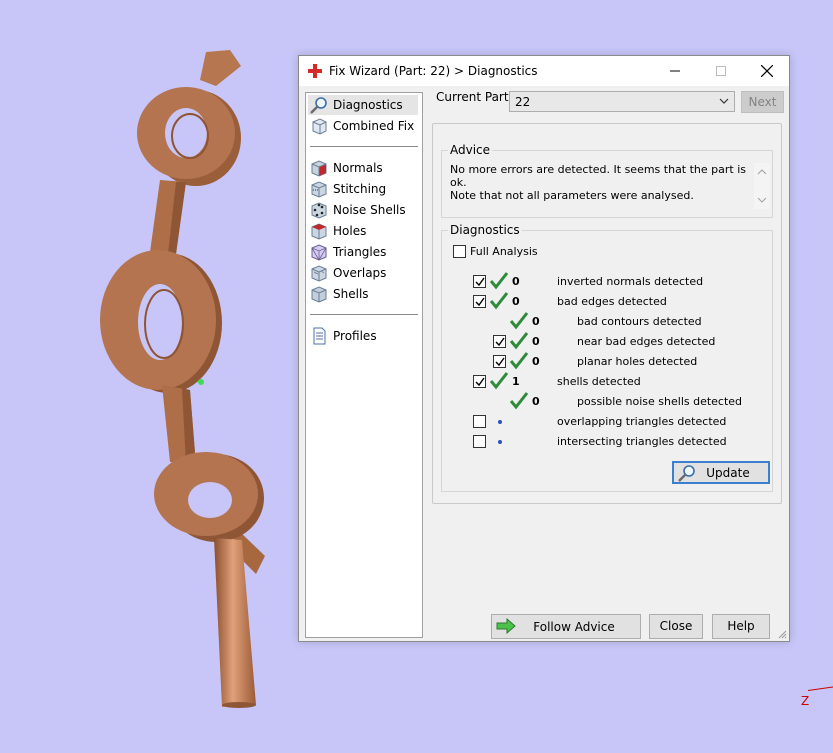 Image resolution: width=833 pixels, height=753 pixels. Describe the element at coordinates (360, 252) in the screenshot. I see `nav-item-label: Triangles` at that location.